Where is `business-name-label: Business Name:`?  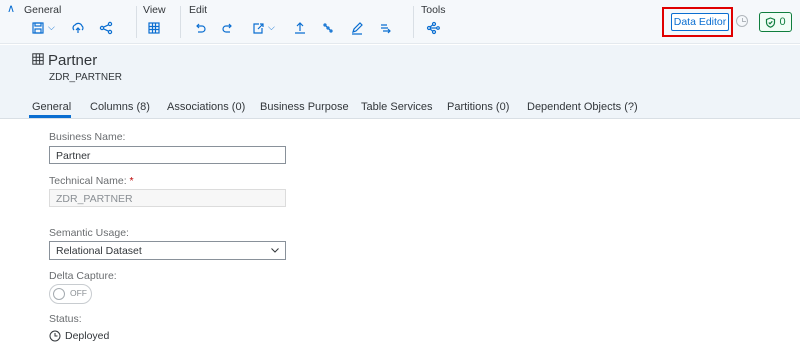
business-name-label: Business Name: is located at coordinates (87, 137).